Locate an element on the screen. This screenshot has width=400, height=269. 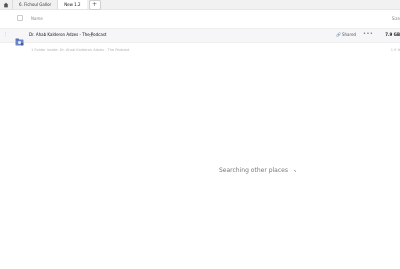
add-tab-button: + is located at coordinates (94, 5).